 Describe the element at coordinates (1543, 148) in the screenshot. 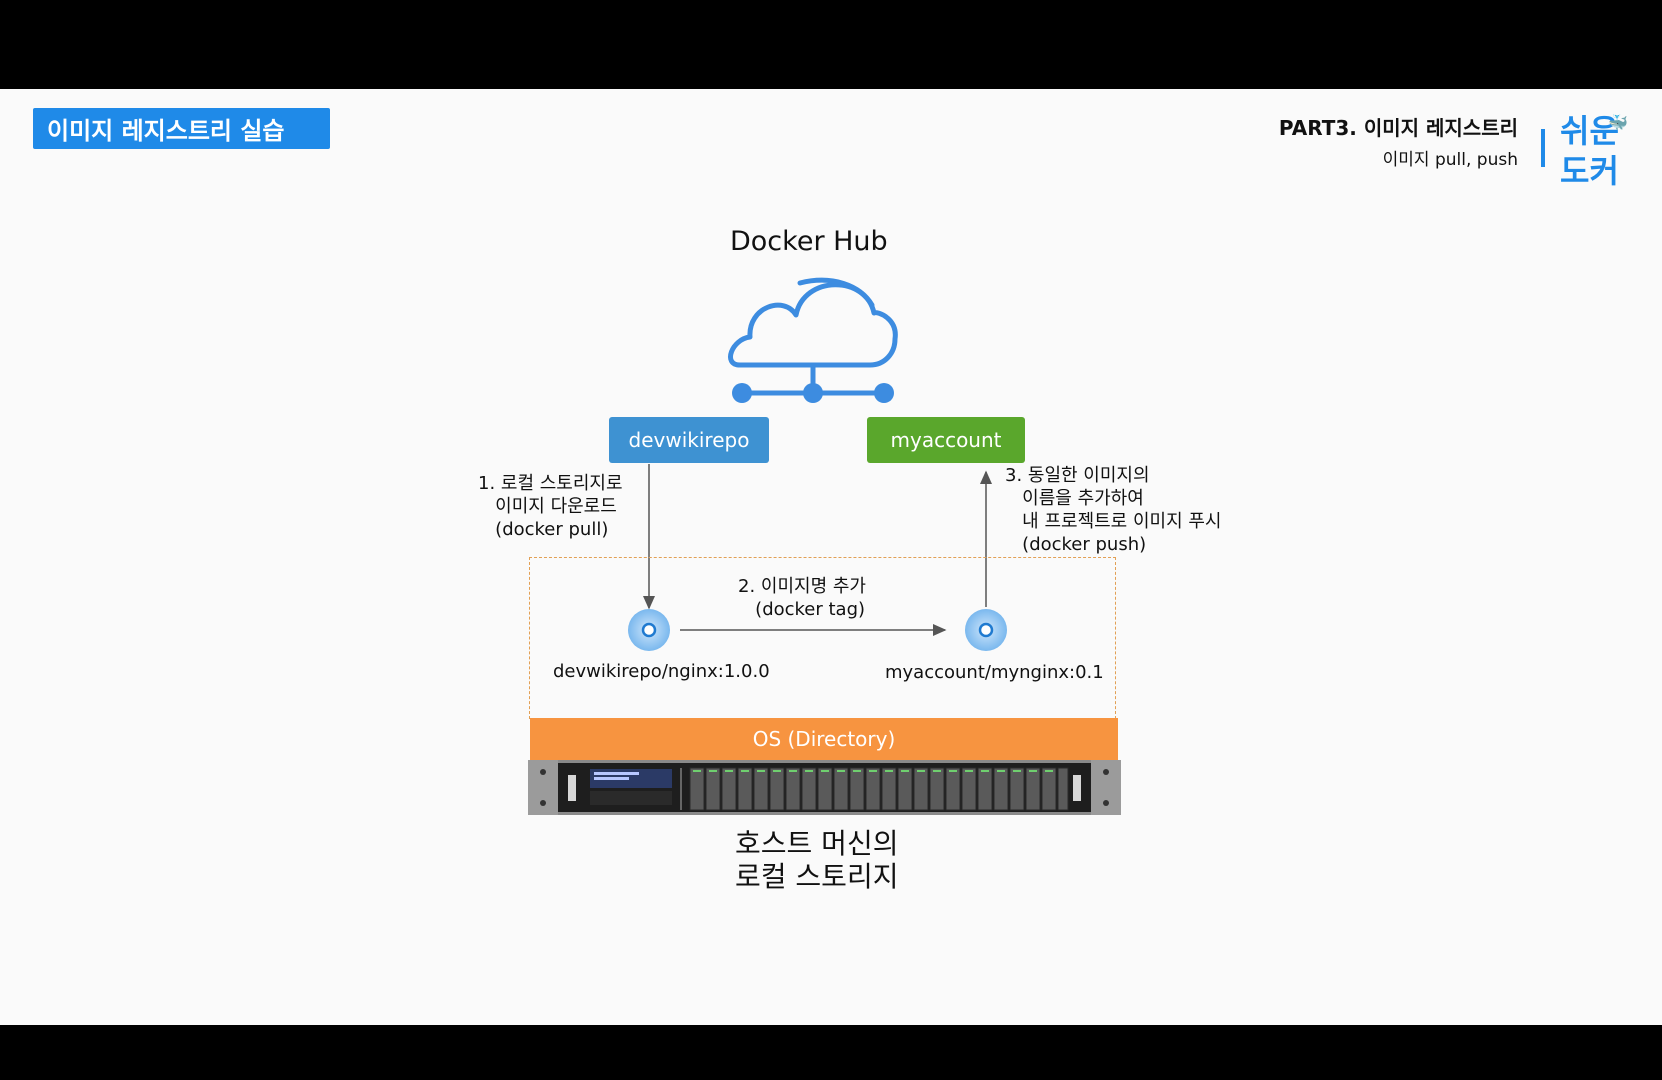

I see `brand-divider` at that location.